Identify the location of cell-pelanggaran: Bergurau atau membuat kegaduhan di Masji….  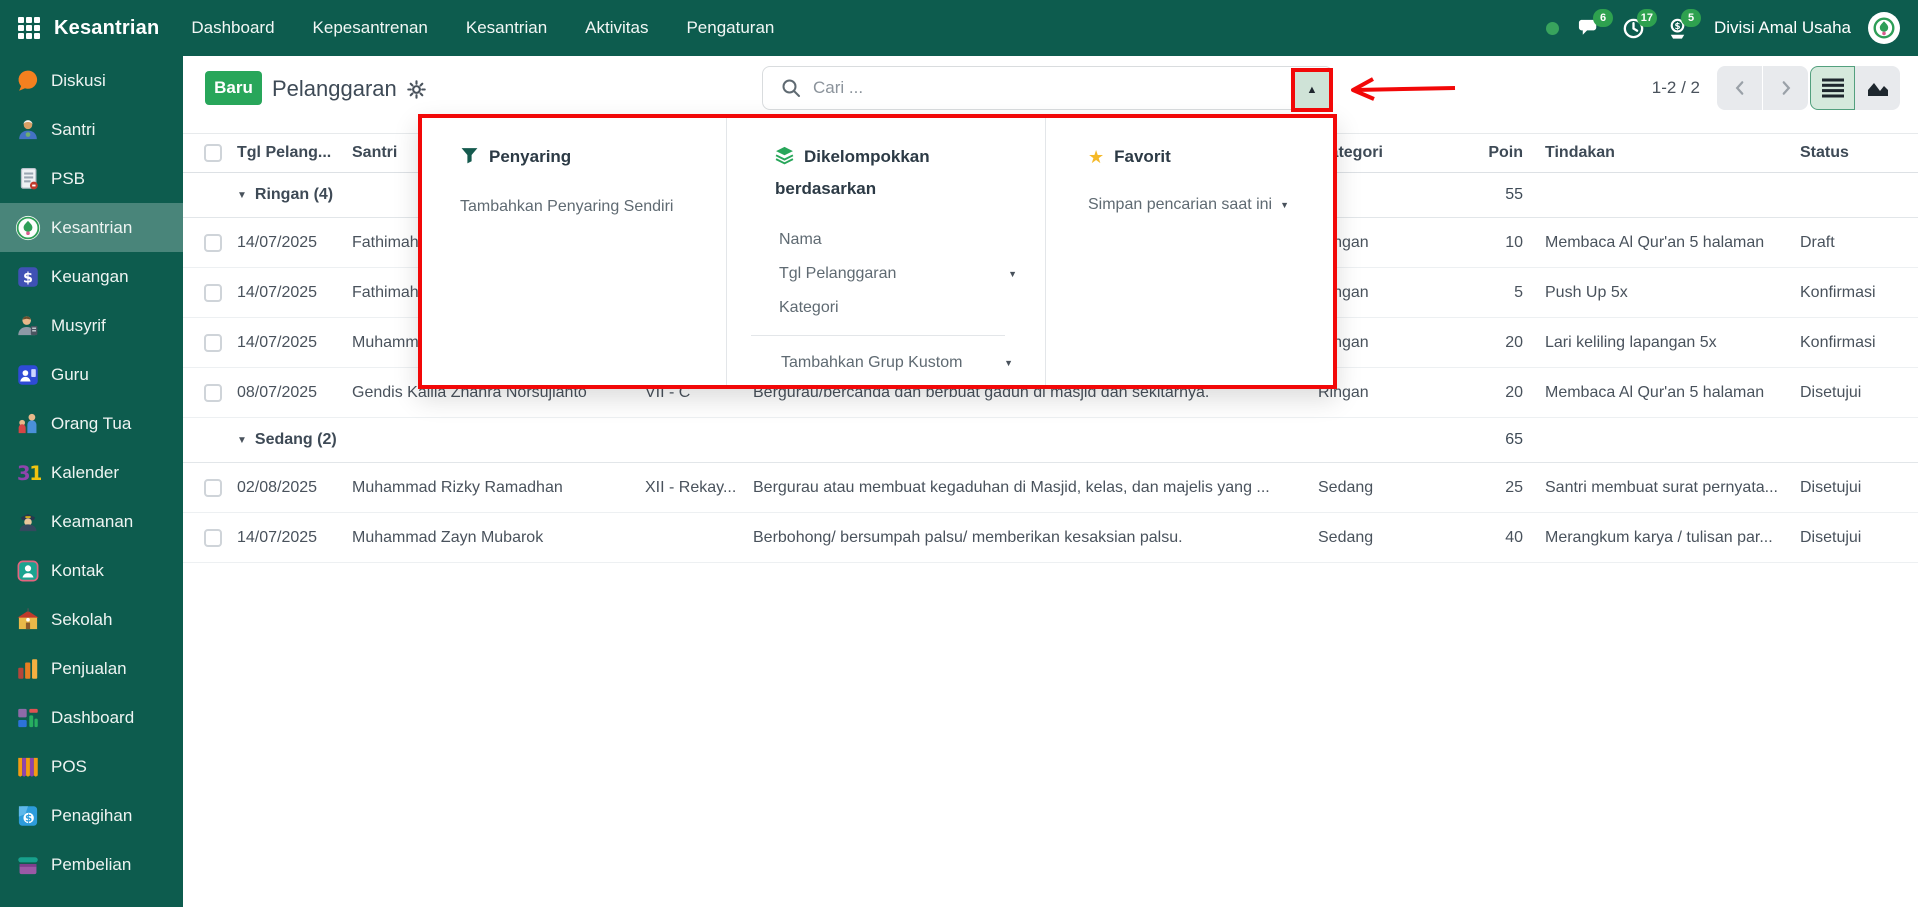
(1011, 487).